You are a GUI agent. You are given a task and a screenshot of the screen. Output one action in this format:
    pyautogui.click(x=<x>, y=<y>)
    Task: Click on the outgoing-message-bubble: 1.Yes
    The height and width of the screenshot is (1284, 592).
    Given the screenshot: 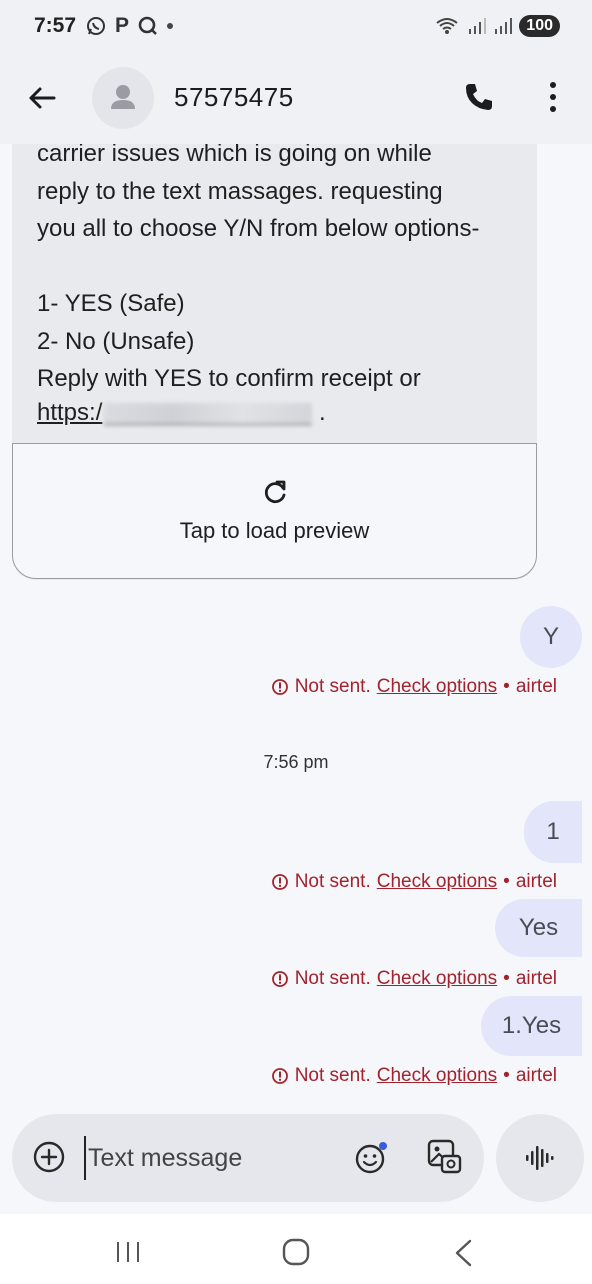 What is the action you would take?
    pyautogui.click(x=531, y=1026)
    